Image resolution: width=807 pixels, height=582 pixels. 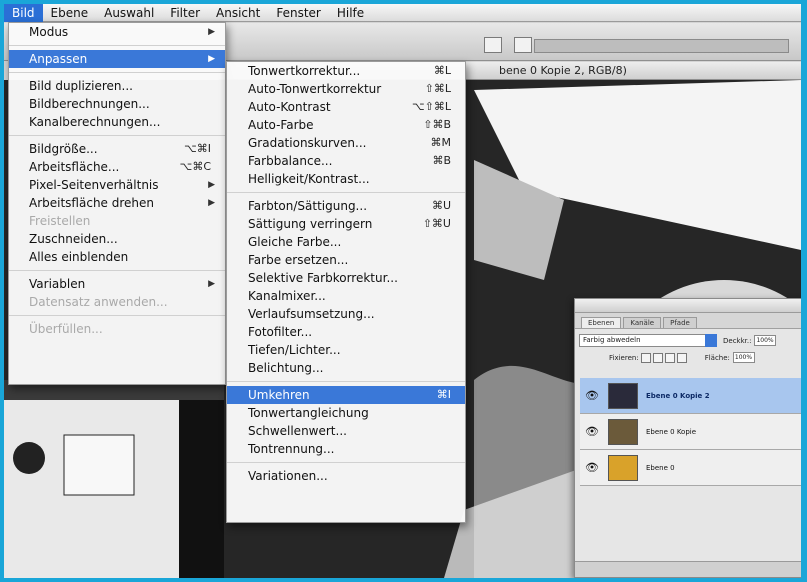 What do you see at coordinates (49, 32) in the screenshot?
I see `menu-item-label: Modus` at bounding box center [49, 32].